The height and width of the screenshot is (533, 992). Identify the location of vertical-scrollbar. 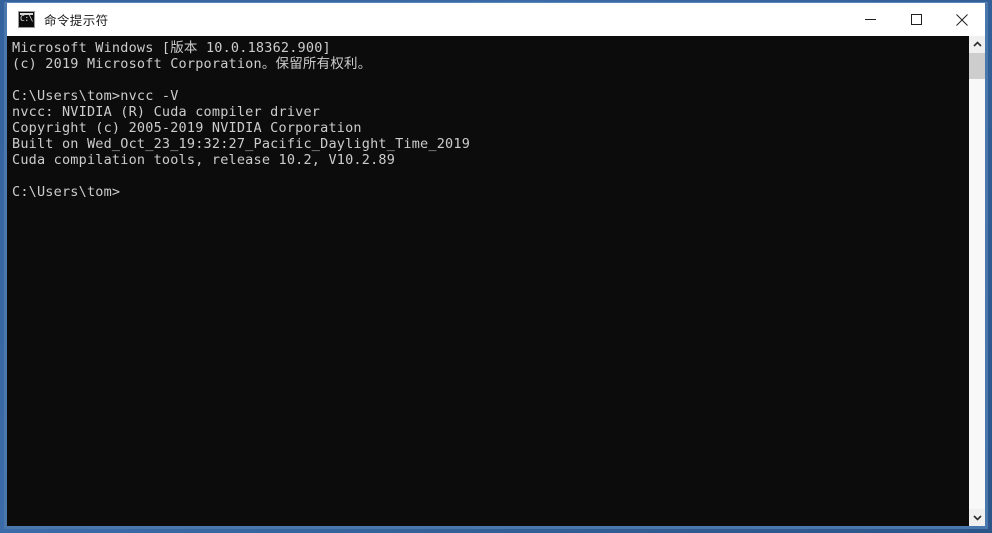
(976, 281).